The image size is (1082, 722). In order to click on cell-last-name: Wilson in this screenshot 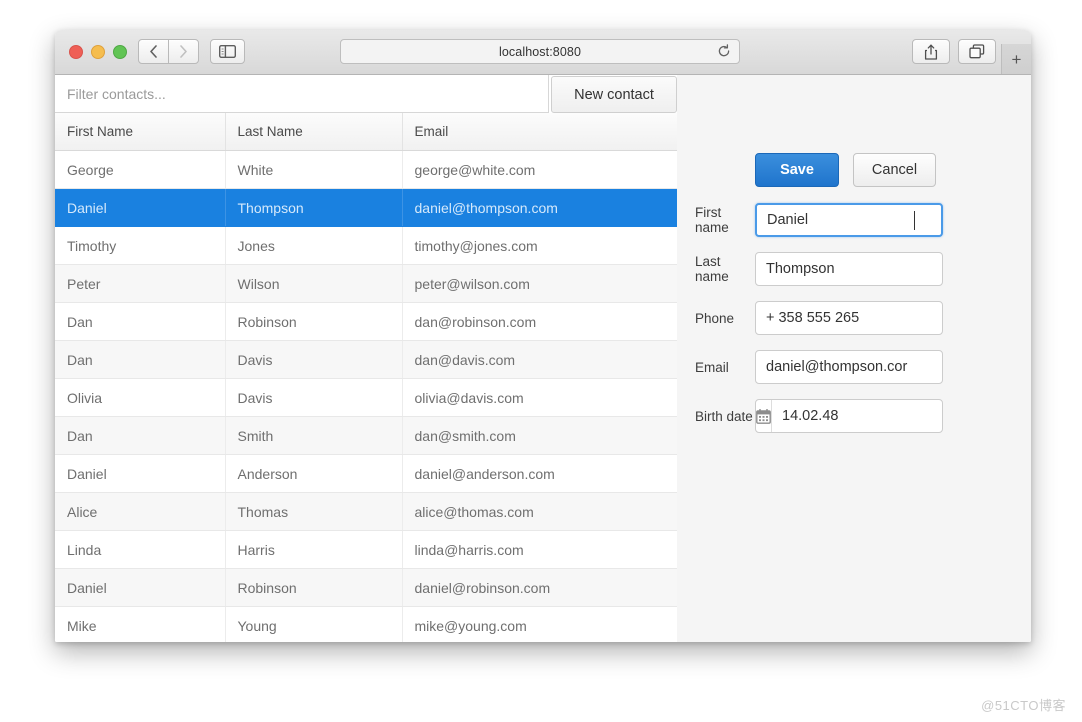, I will do `click(314, 283)`.